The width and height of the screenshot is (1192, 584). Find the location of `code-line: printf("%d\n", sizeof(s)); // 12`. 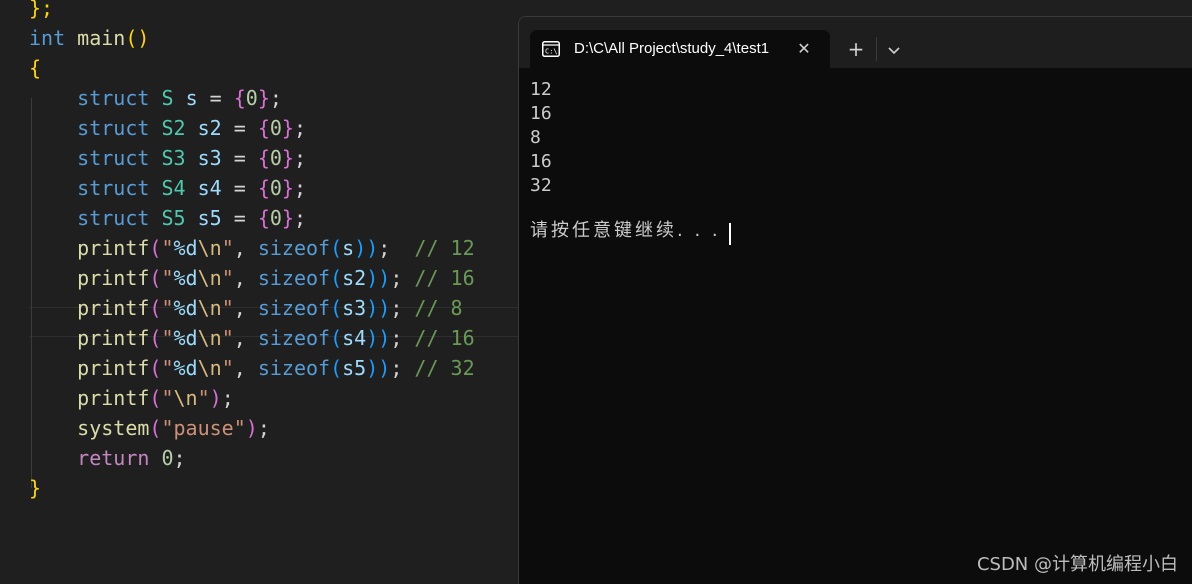

code-line: printf("%d\n", sizeof(s)); // 12 is located at coordinates (252, 248).